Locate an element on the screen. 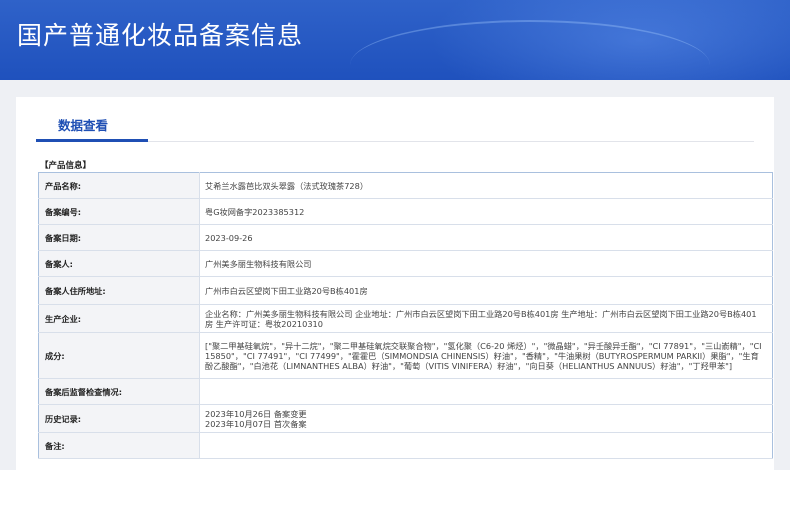  page-footer-space is located at coordinates (395, 498).